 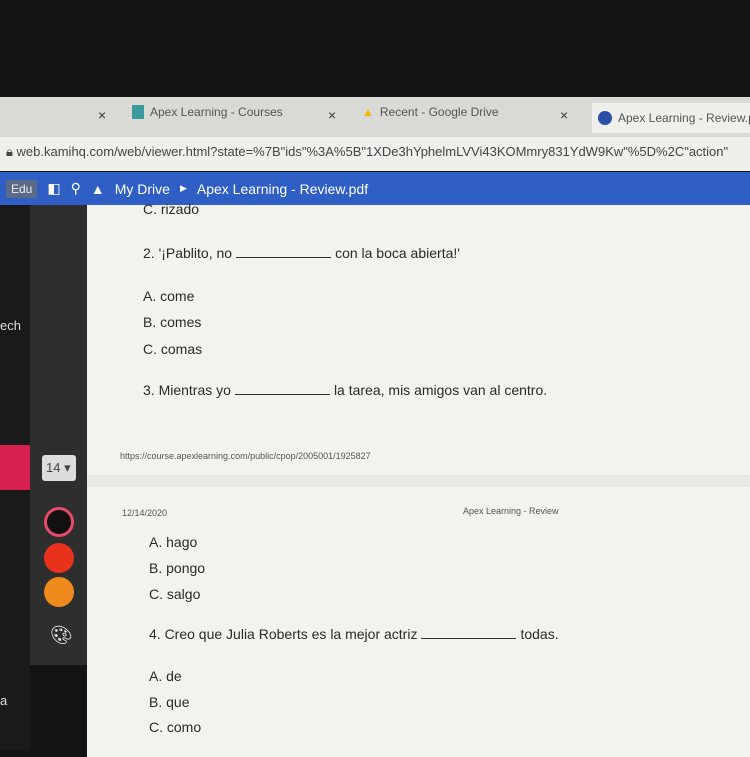 What do you see at coordinates (142, 189) in the screenshot?
I see `breadcrumb-my-drive: My Drive` at bounding box center [142, 189].